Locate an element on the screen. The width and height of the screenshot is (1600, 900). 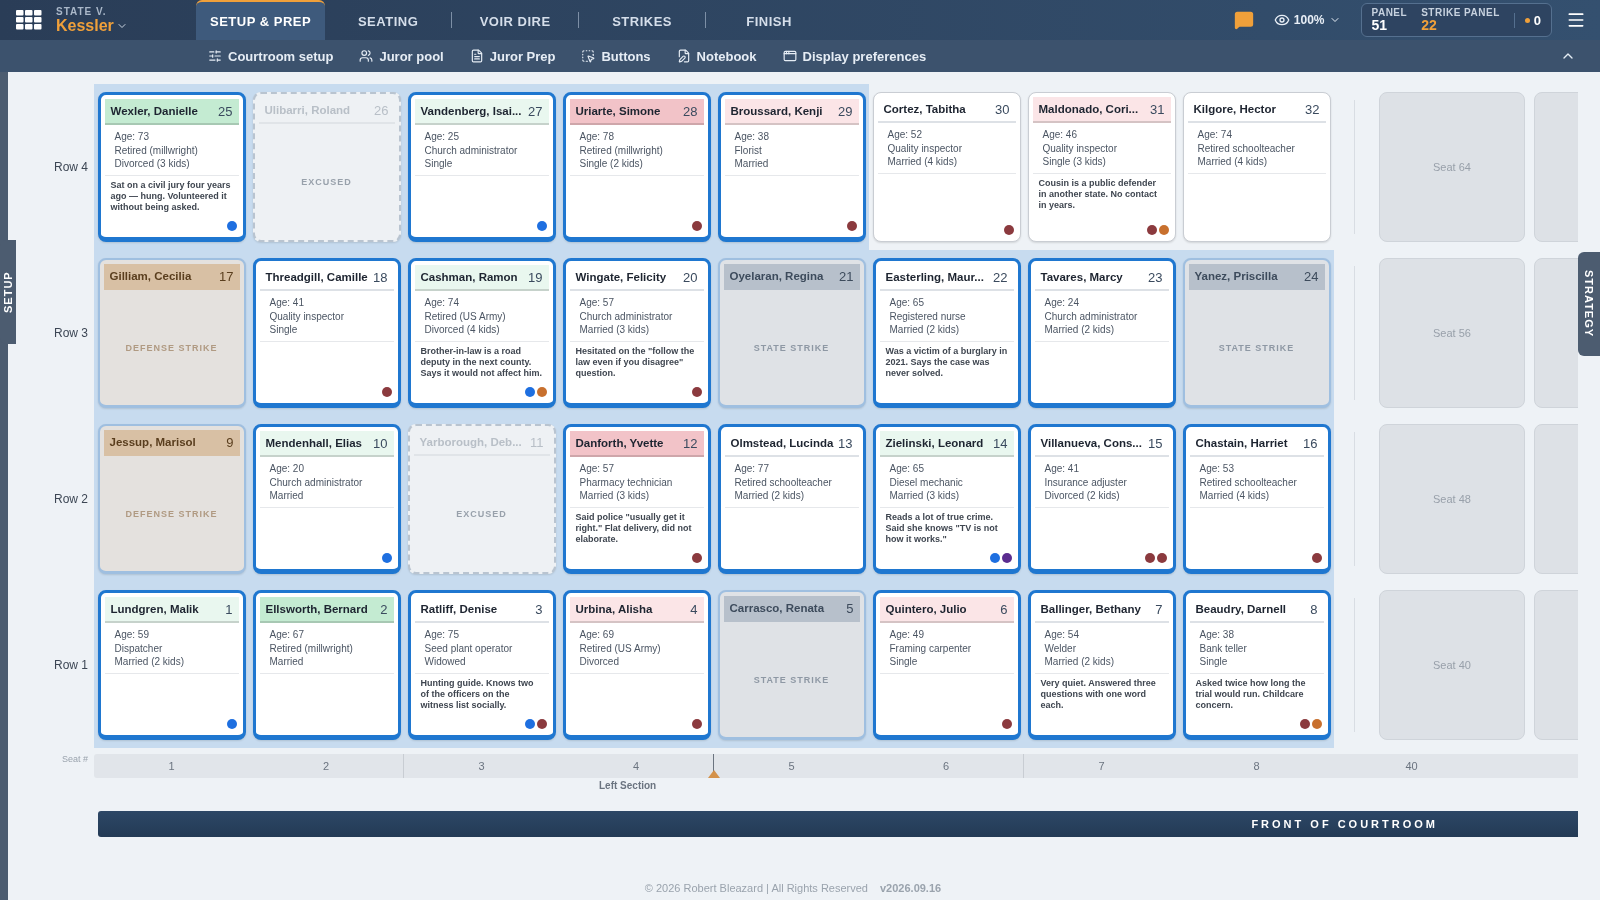
row-label: Row 2 is located at coordinates (71, 499).